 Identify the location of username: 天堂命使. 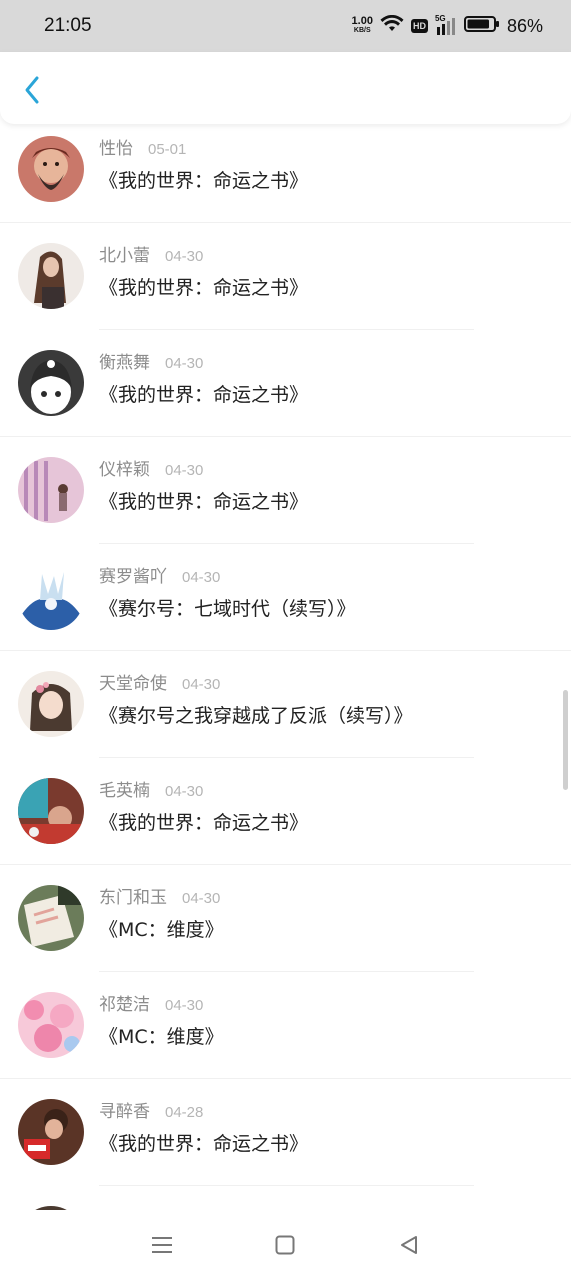
(133, 681).